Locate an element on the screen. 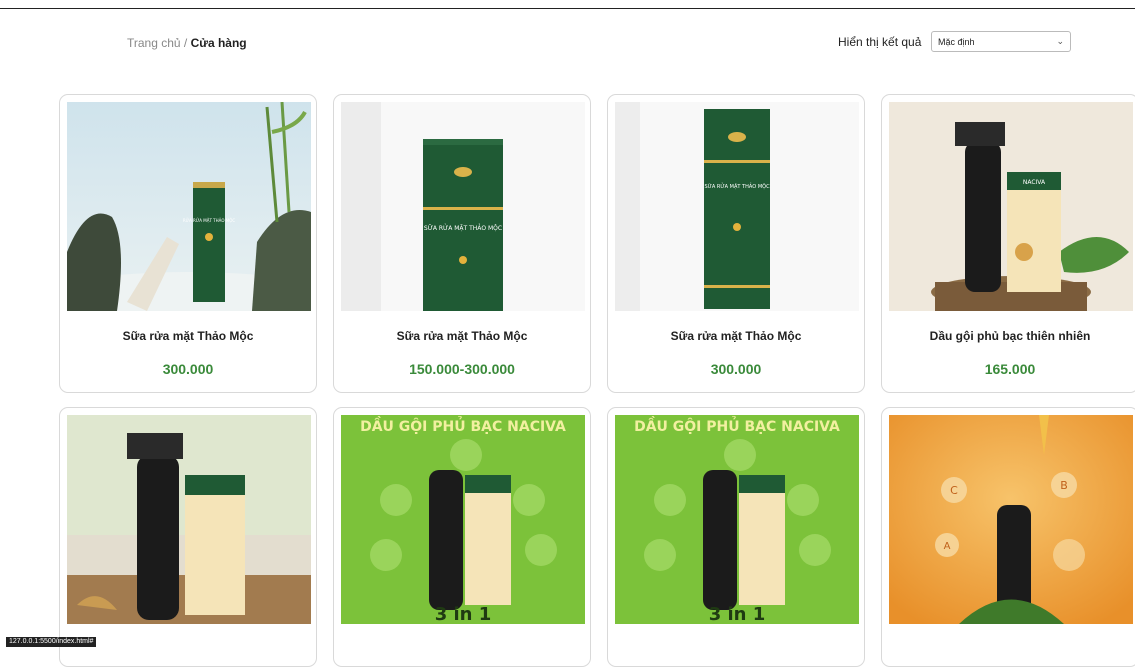 The width and height of the screenshot is (1135, 667). breadcrumb-current: Cửa hàng is located at coordinates (218, 43).